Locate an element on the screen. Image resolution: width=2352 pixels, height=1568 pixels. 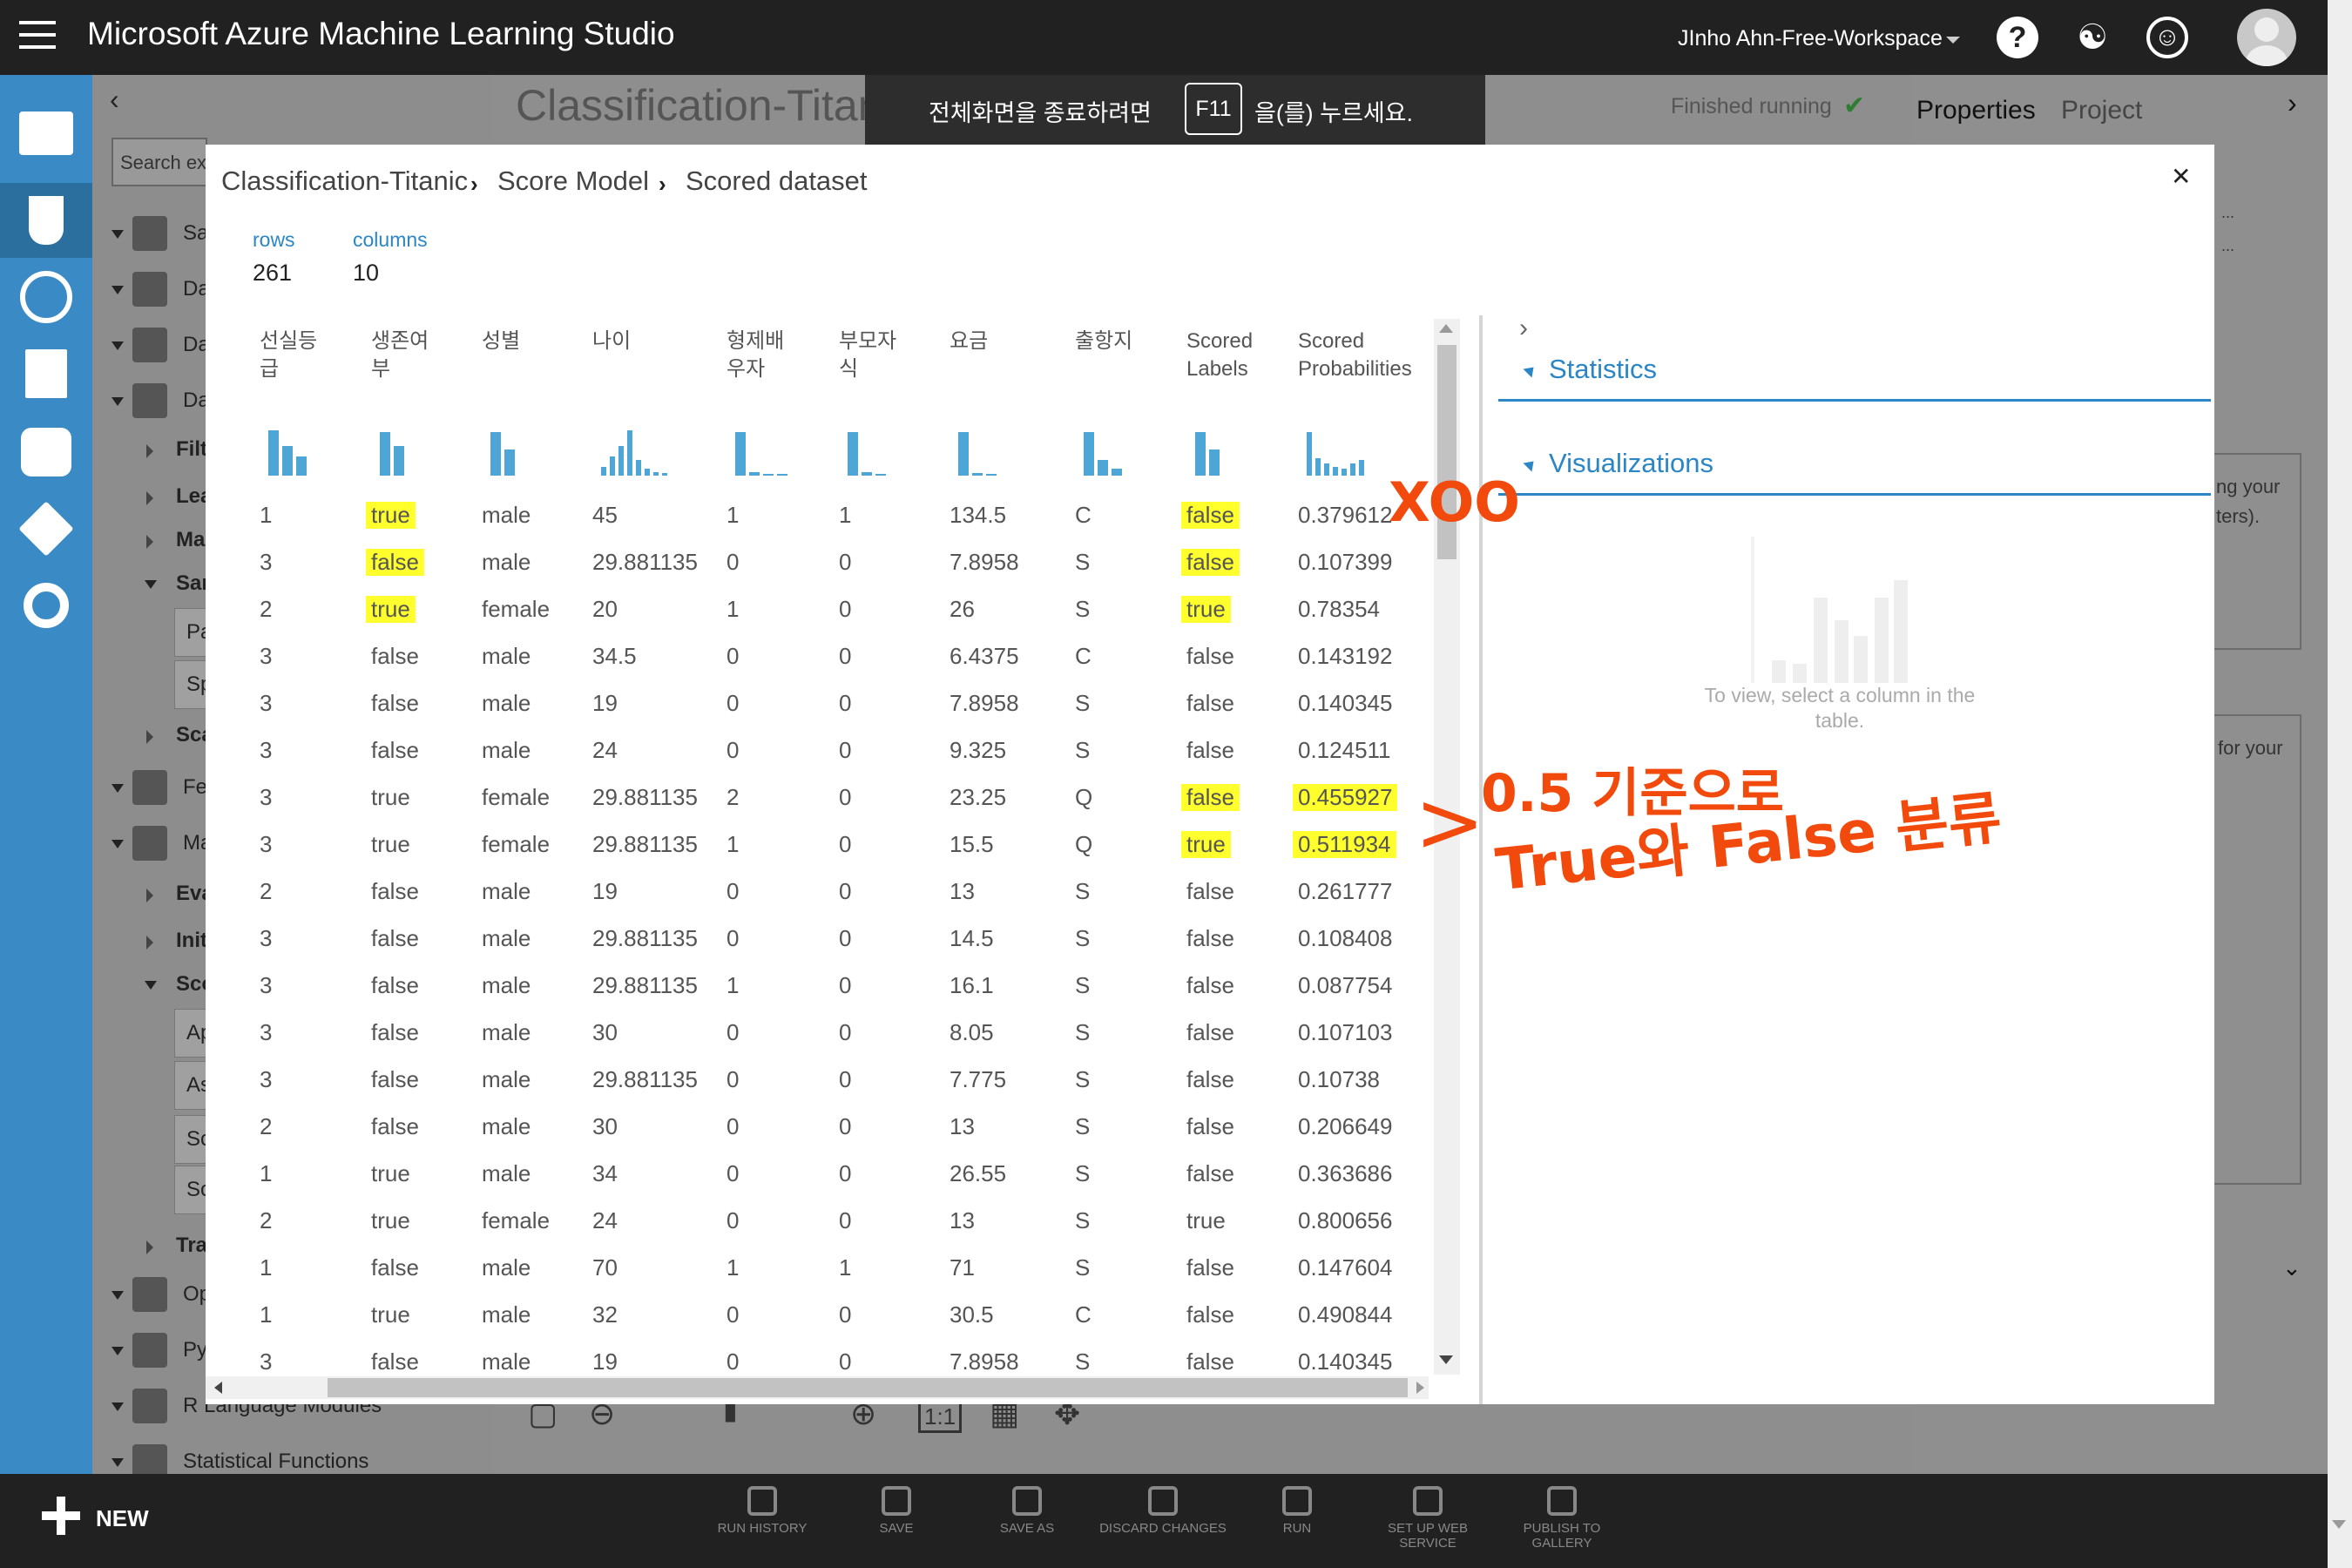
table-cell: 9.325 is located at coordinates (978, 751).